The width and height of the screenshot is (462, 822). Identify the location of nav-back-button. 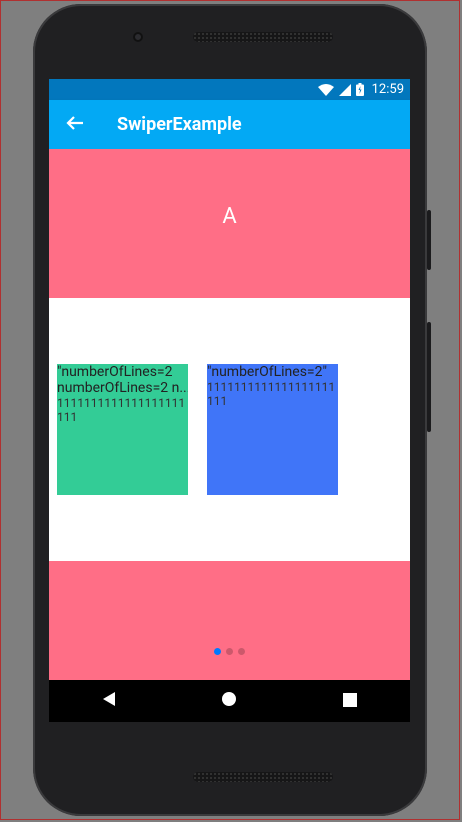
(109, 701).